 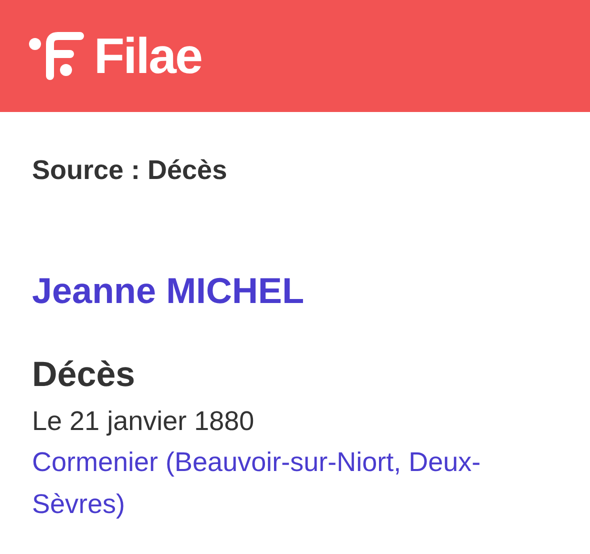 I want to click on source-label: Source : Décès, so click(x=130, y=170).